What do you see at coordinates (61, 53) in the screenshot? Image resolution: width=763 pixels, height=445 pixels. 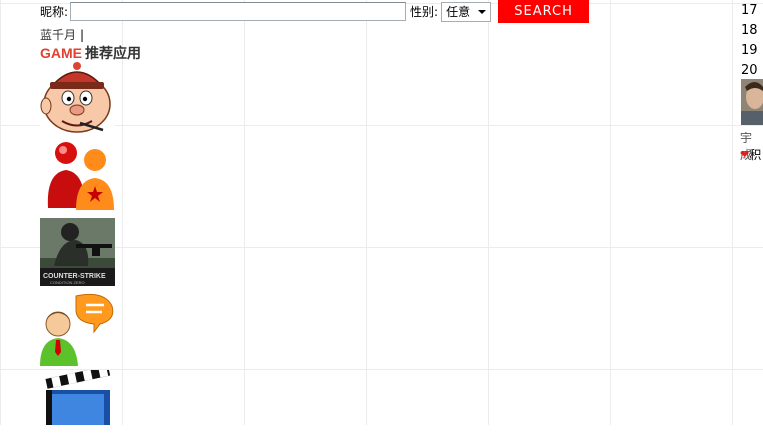 I see `section-title-game: GAME` at bounding box center [61, 53].